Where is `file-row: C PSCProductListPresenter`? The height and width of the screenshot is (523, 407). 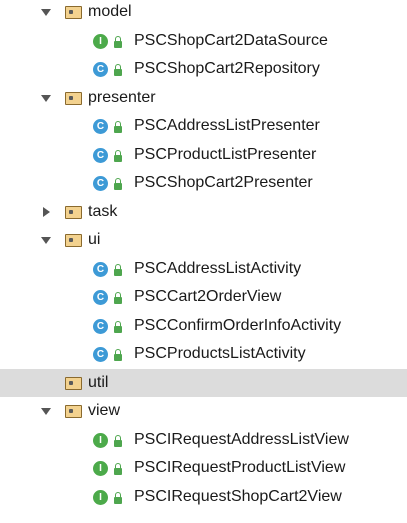 file-row: C PSCProductListPresenter is located at coordinates (203, 155).